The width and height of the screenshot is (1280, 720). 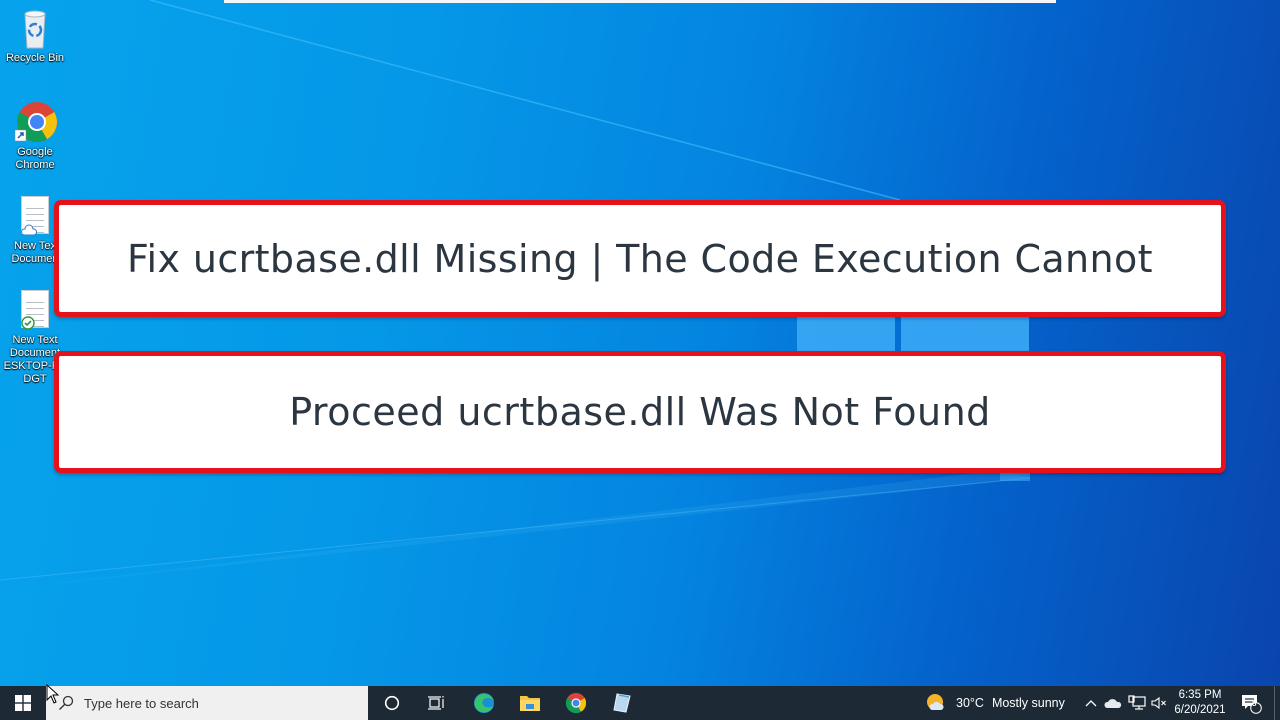 I want to click on action-center-button: 8, so click(x=1251, y=703).